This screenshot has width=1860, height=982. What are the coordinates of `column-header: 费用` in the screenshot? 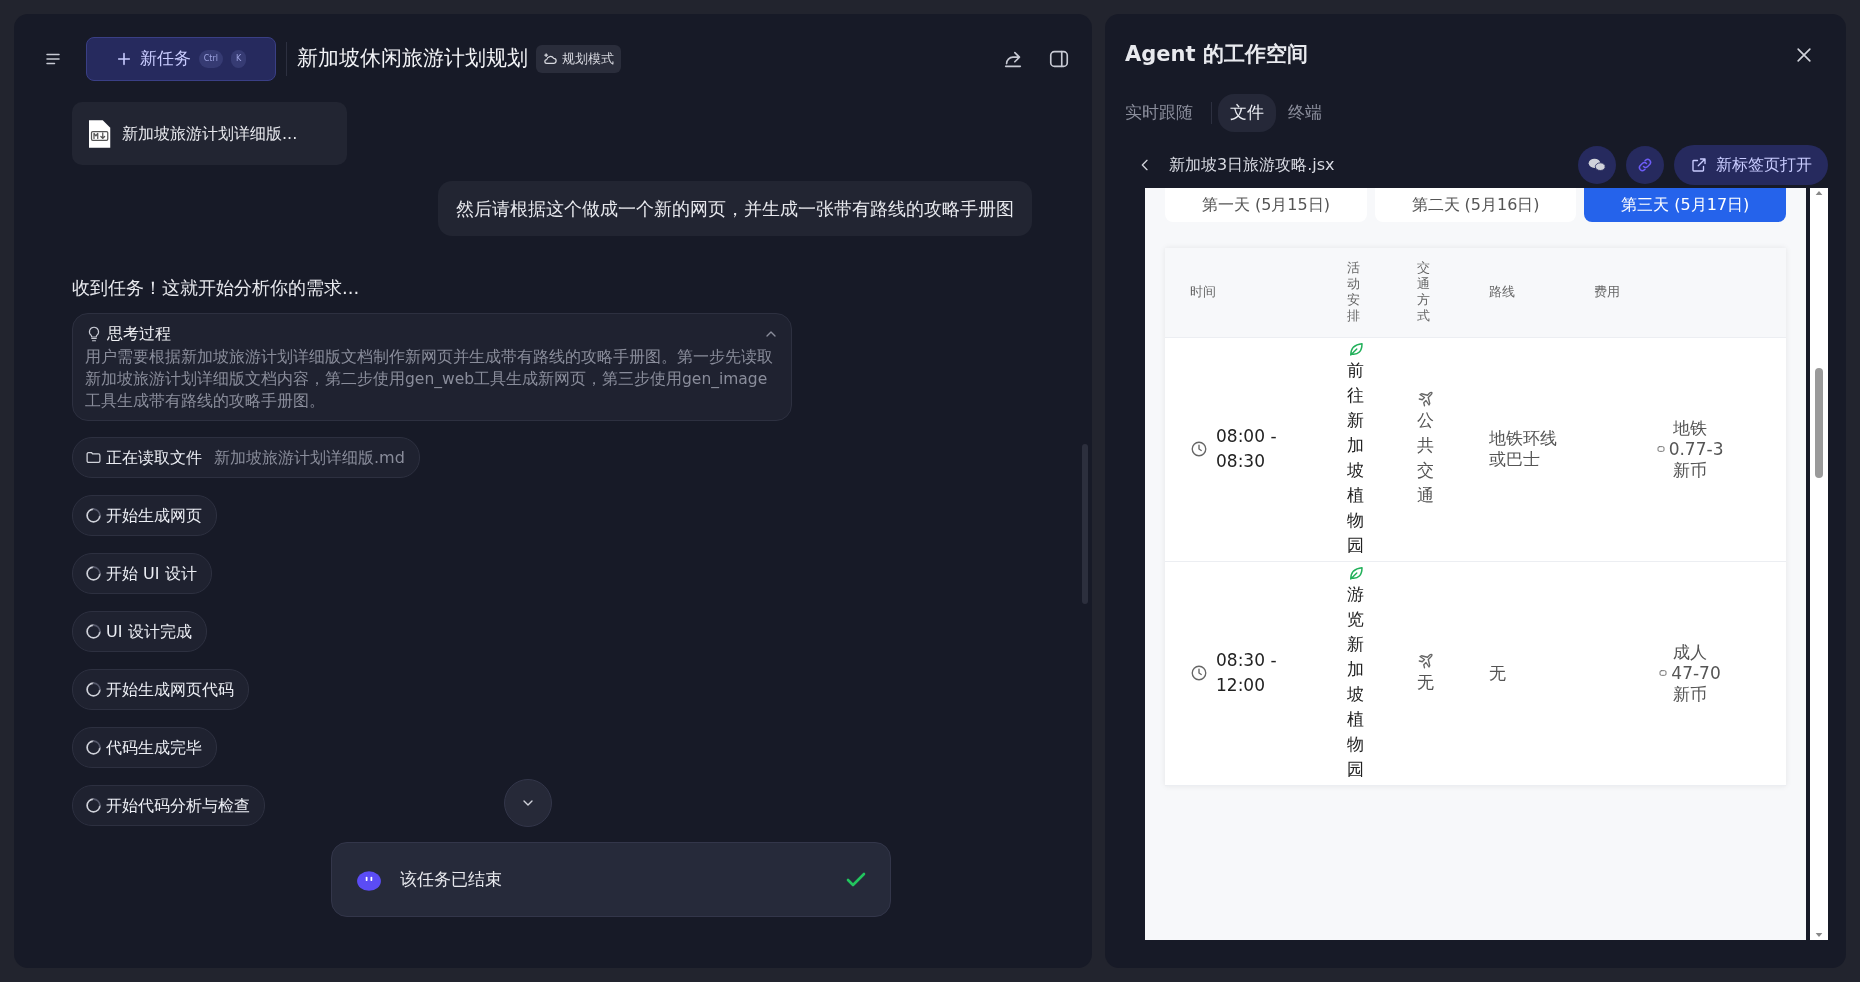 It's located at (1607, 292).